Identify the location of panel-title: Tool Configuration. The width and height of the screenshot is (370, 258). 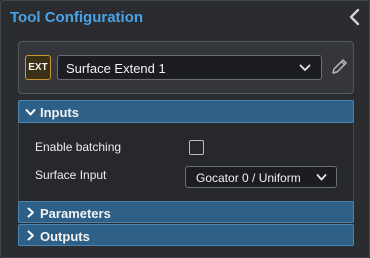
(77, 17).